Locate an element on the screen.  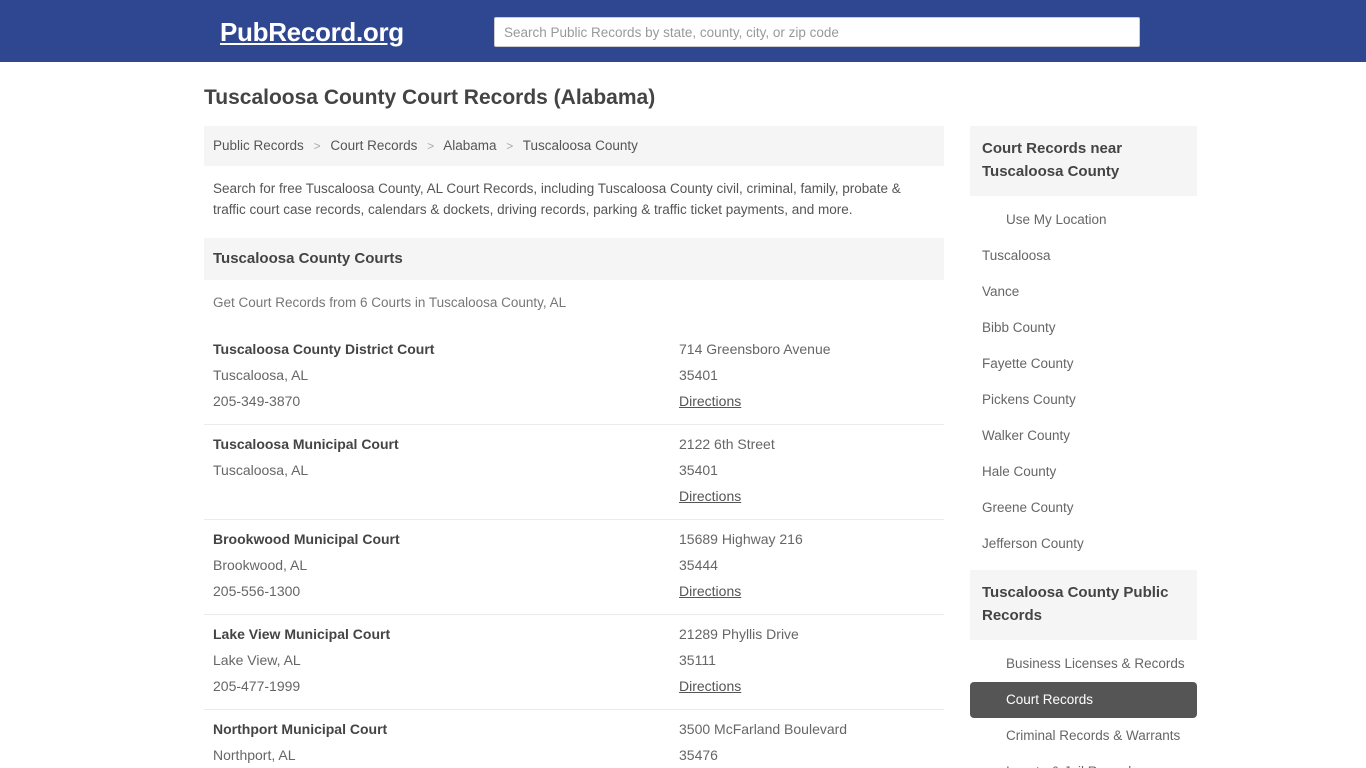
sidebar-heading-public-records: Tuscaloosa County Public Records is located at coordinates (1083, 605).